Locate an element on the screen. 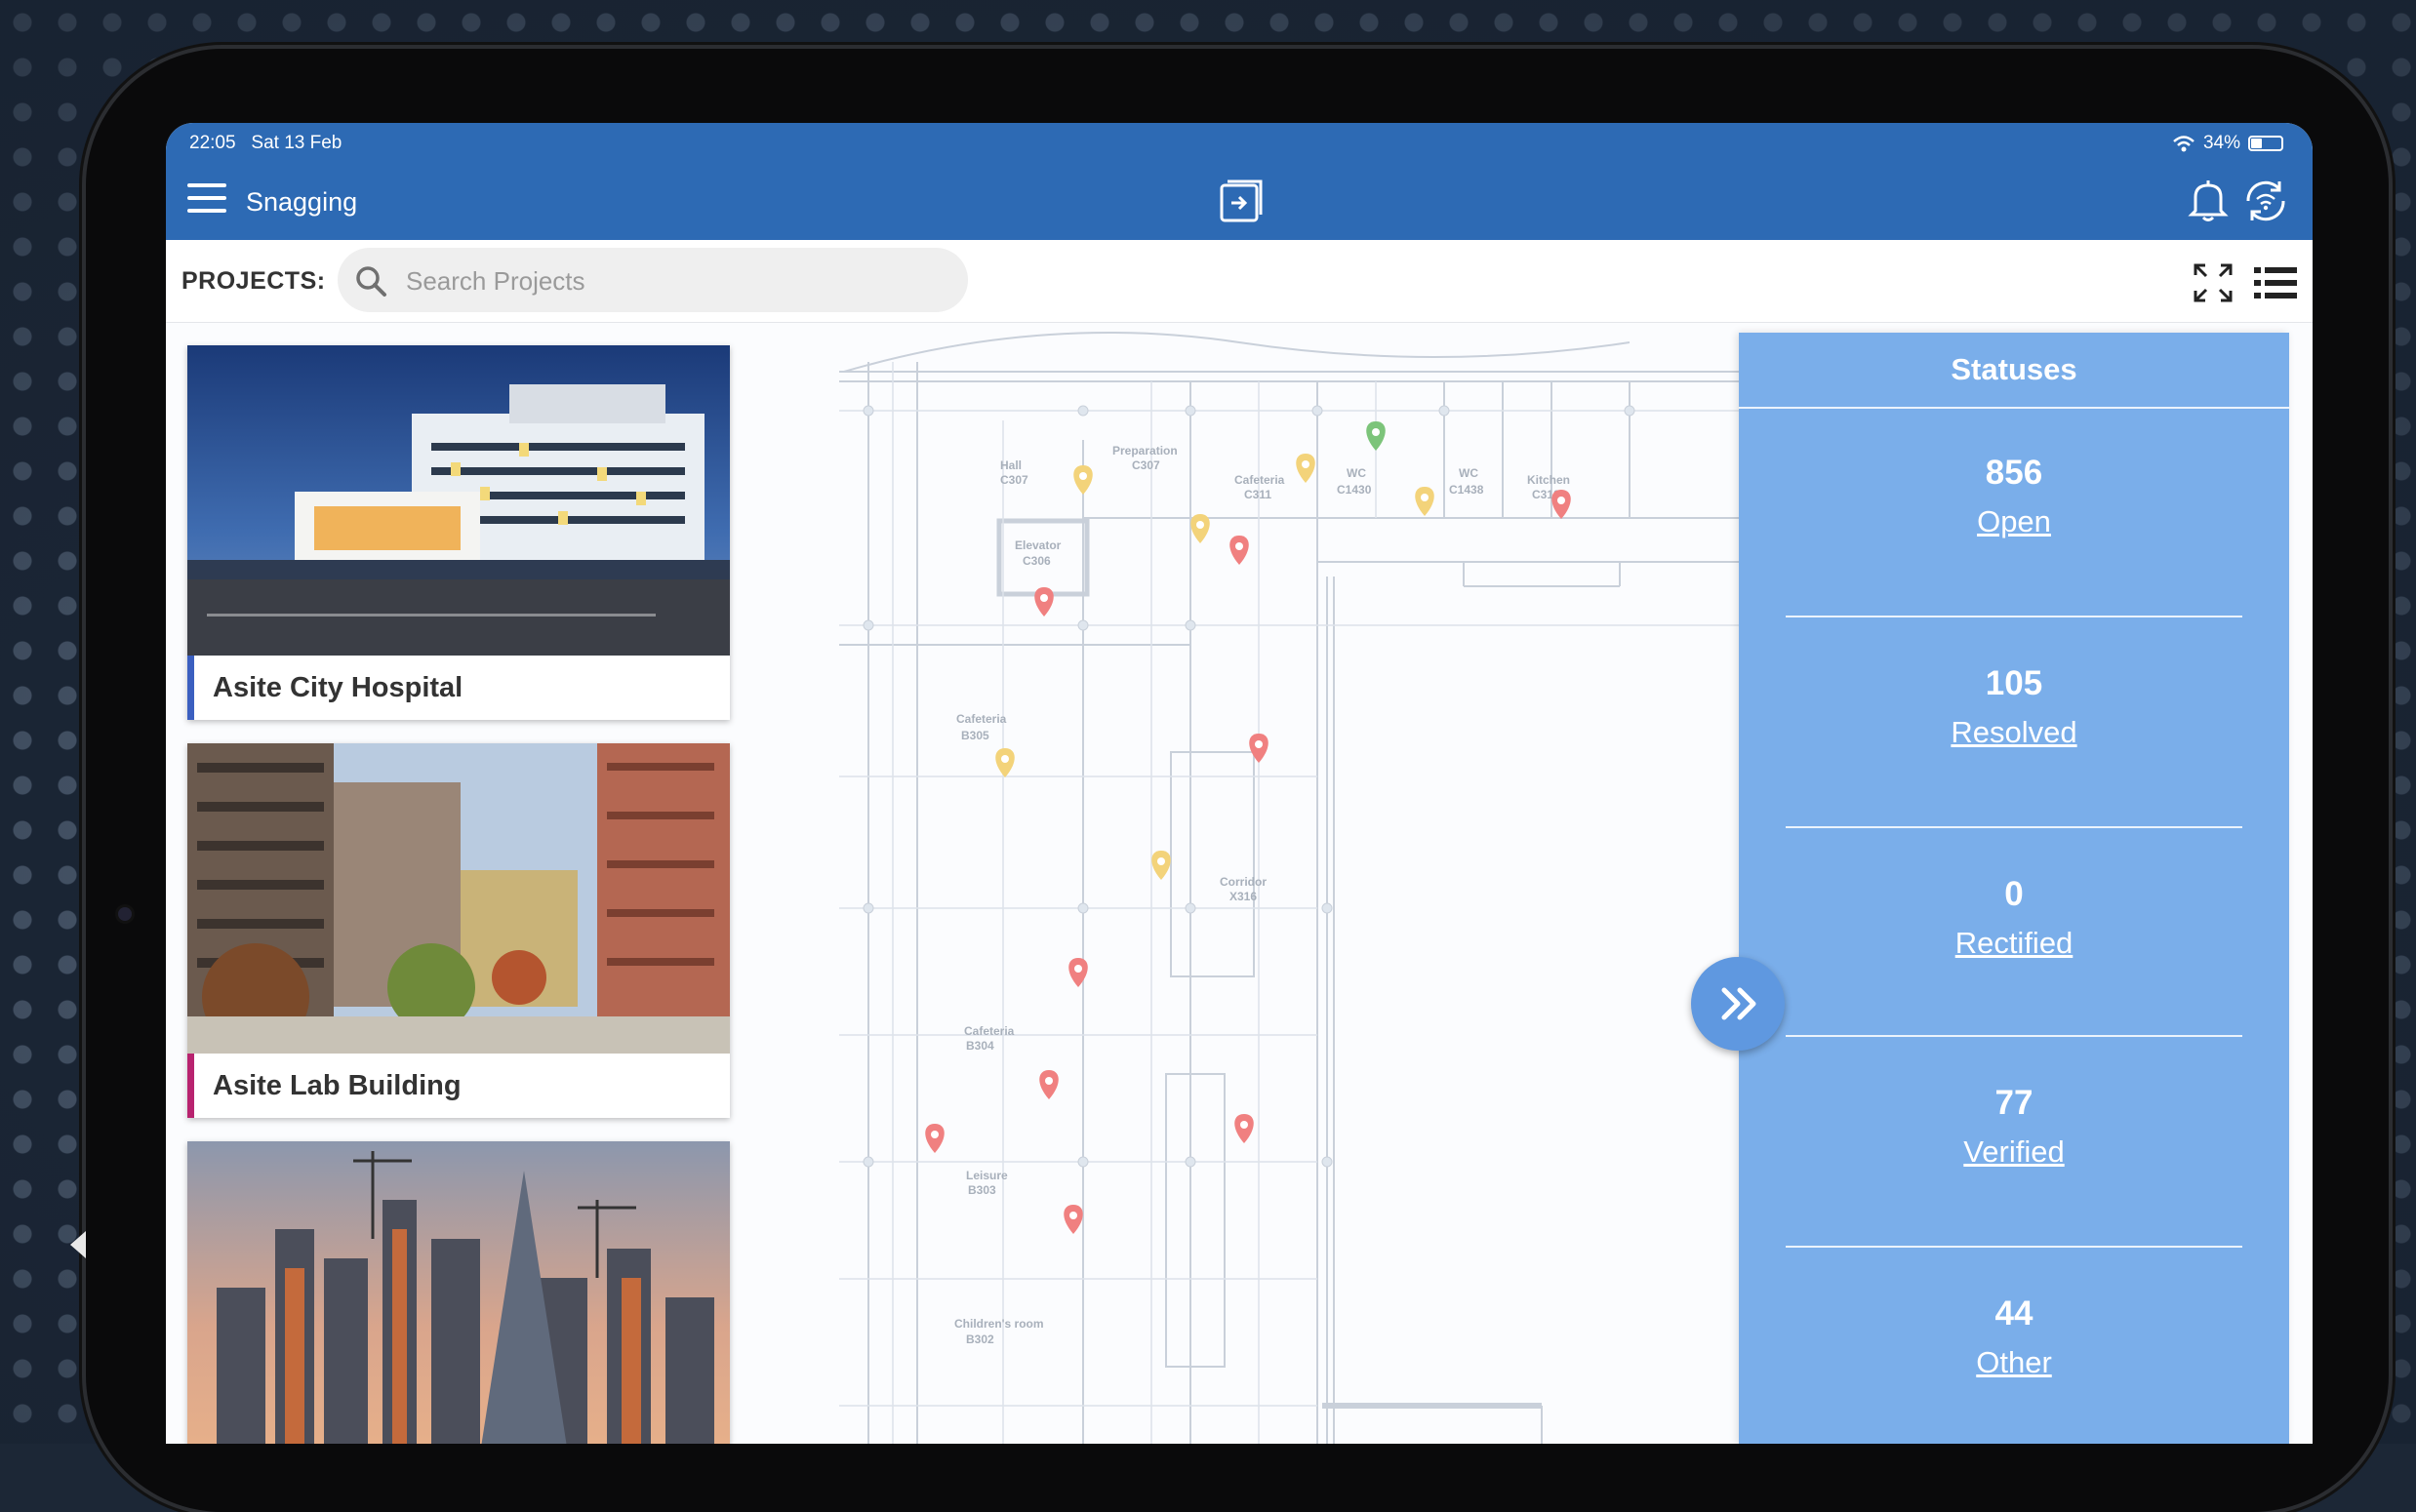  statuses-title: Statuses is located at coordinates (2014, 371).